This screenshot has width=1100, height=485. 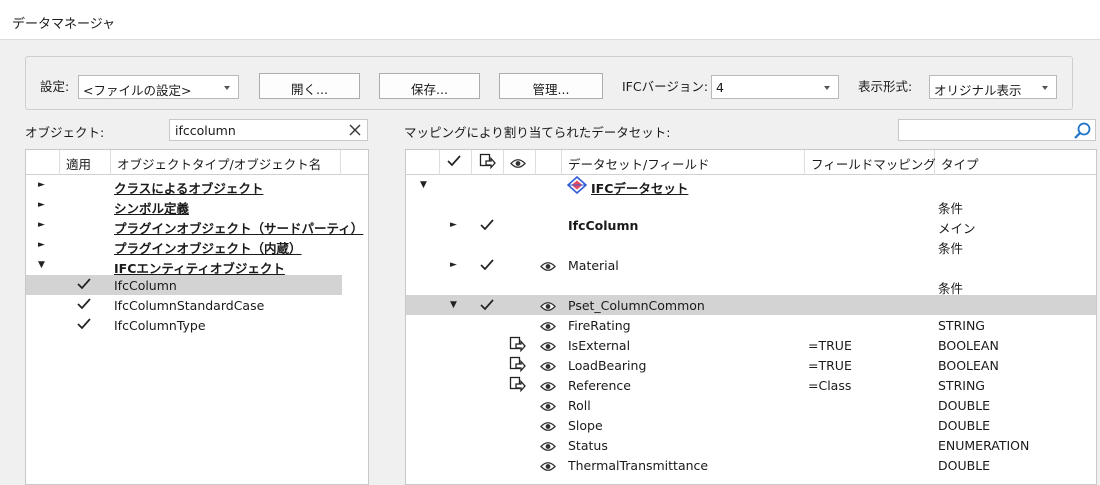 I want to click on ifc-version-label: IFCバージョン:, so click(x=665, y=86).